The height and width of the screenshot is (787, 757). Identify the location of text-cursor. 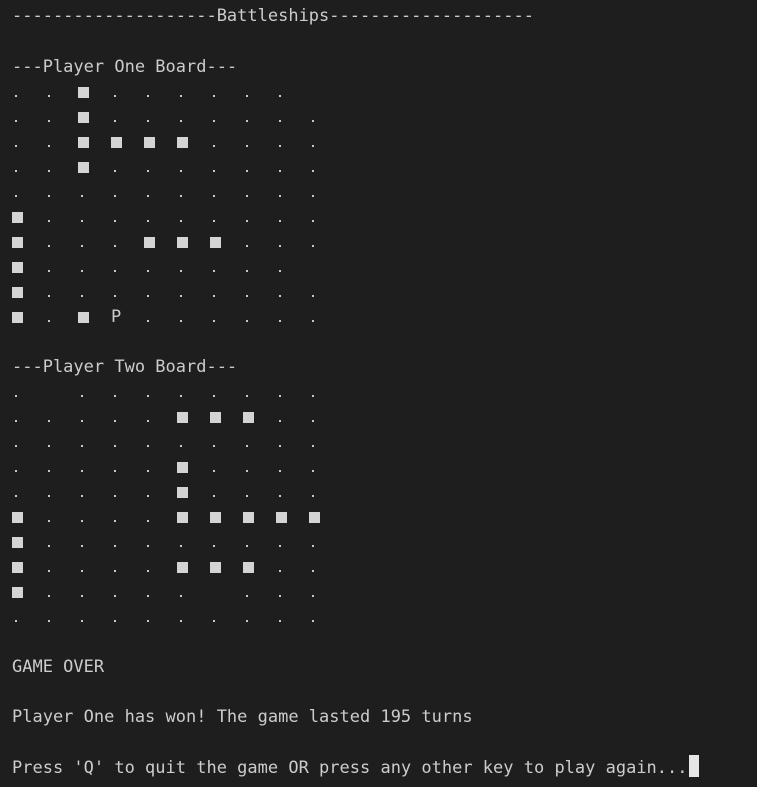
(693, 766).